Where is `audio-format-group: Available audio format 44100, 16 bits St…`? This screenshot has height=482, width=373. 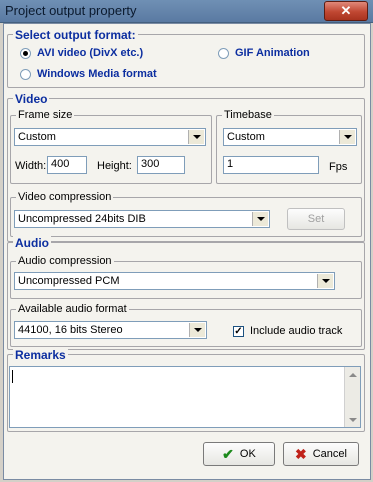
audio-format-group: Available audio format 44100, 16 bits St… is located at coordinates (186, 325).